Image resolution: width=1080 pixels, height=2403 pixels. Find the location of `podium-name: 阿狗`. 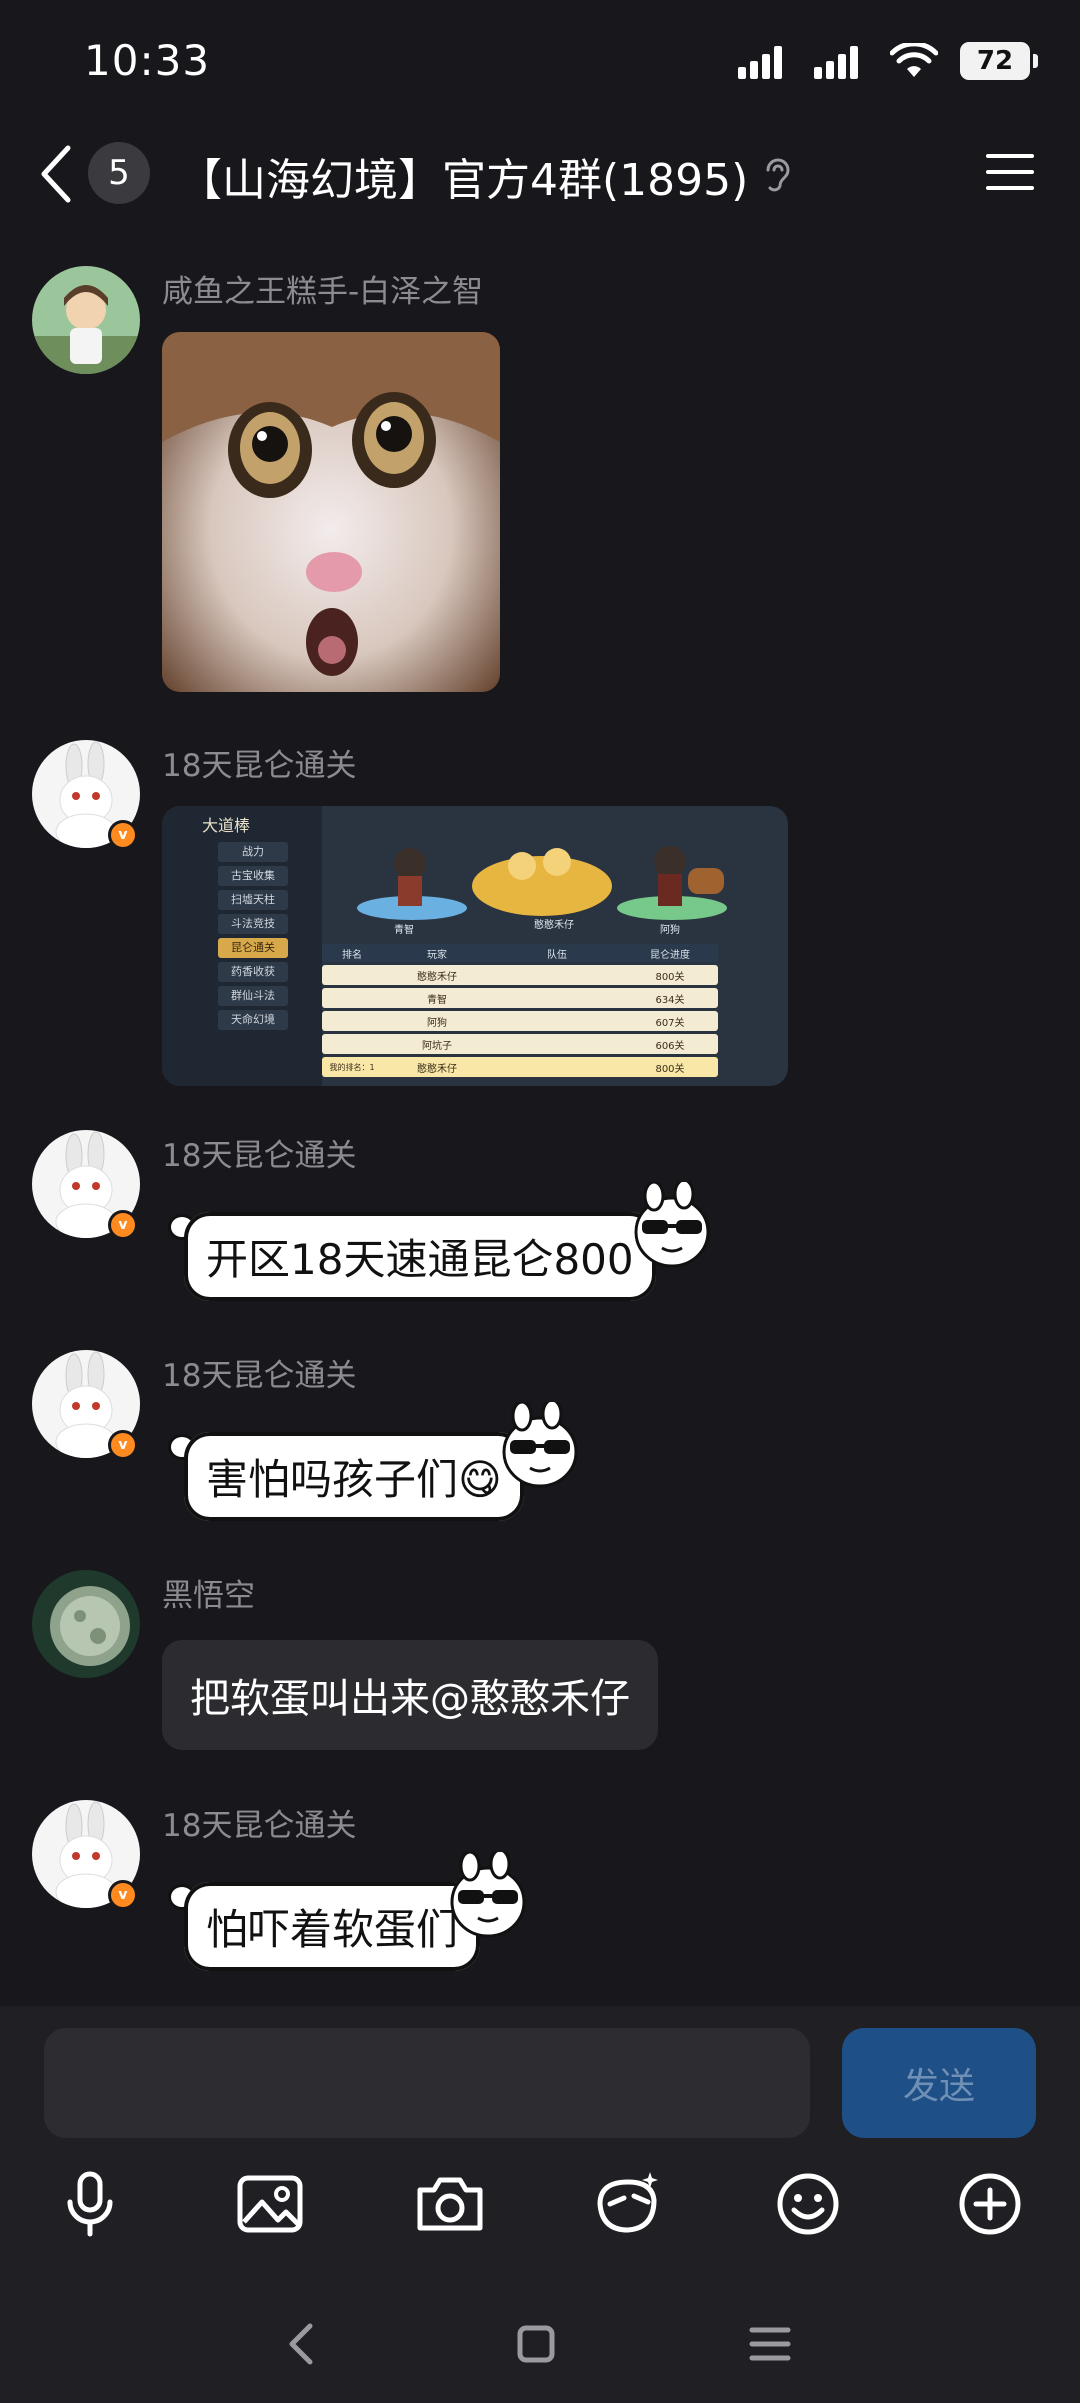

podium-name: 阿狗 is located at coordinates (670, 930).